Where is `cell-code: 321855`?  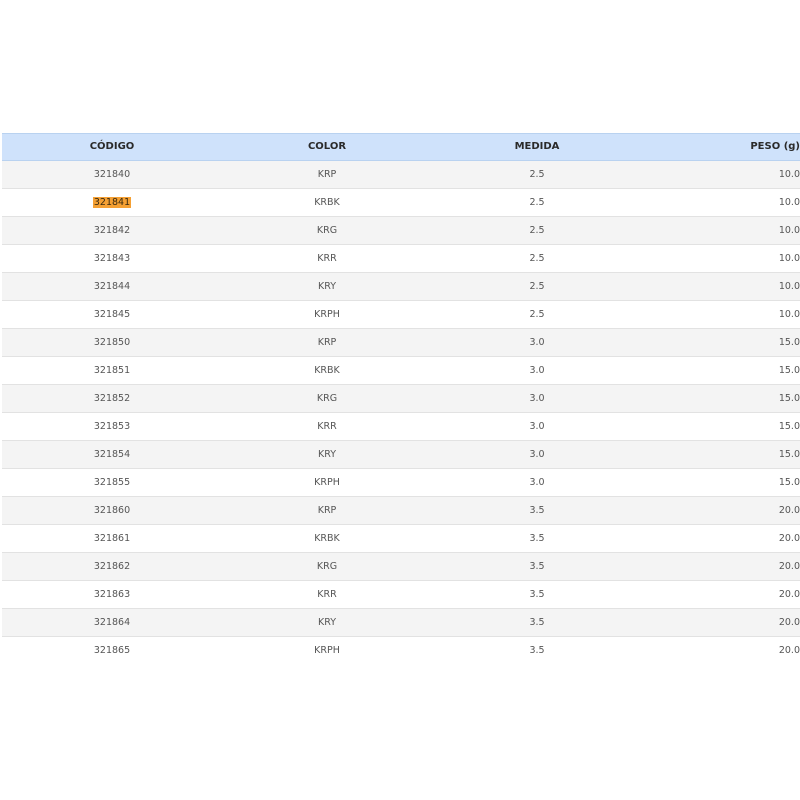 cell-code: 321855 is located at coordinates (112, 482).